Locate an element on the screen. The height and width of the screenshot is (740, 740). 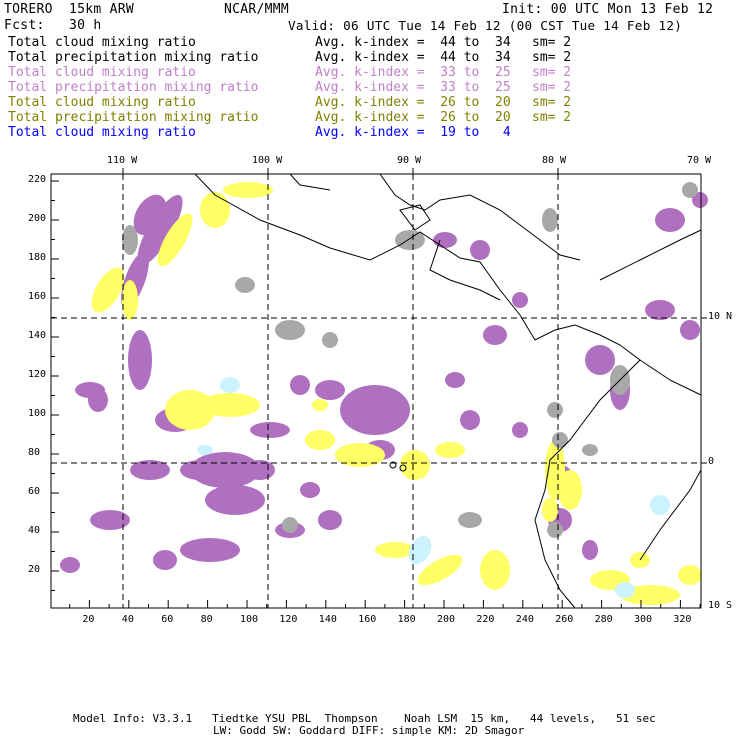
lon-label: 70 W is located at coordinates (699, 160).